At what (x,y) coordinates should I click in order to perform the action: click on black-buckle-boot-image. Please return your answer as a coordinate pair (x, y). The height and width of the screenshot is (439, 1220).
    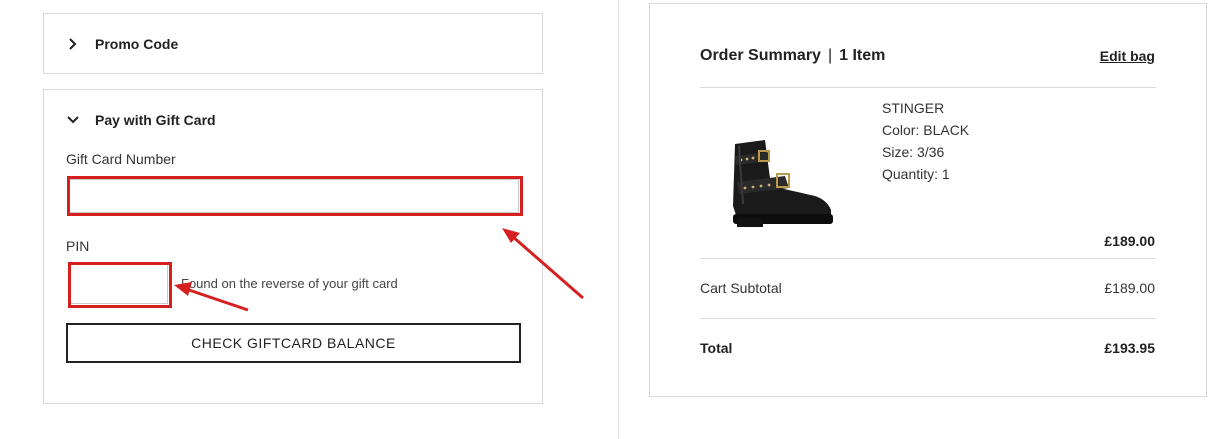
    Looking at the image, I should click on (782, 181).